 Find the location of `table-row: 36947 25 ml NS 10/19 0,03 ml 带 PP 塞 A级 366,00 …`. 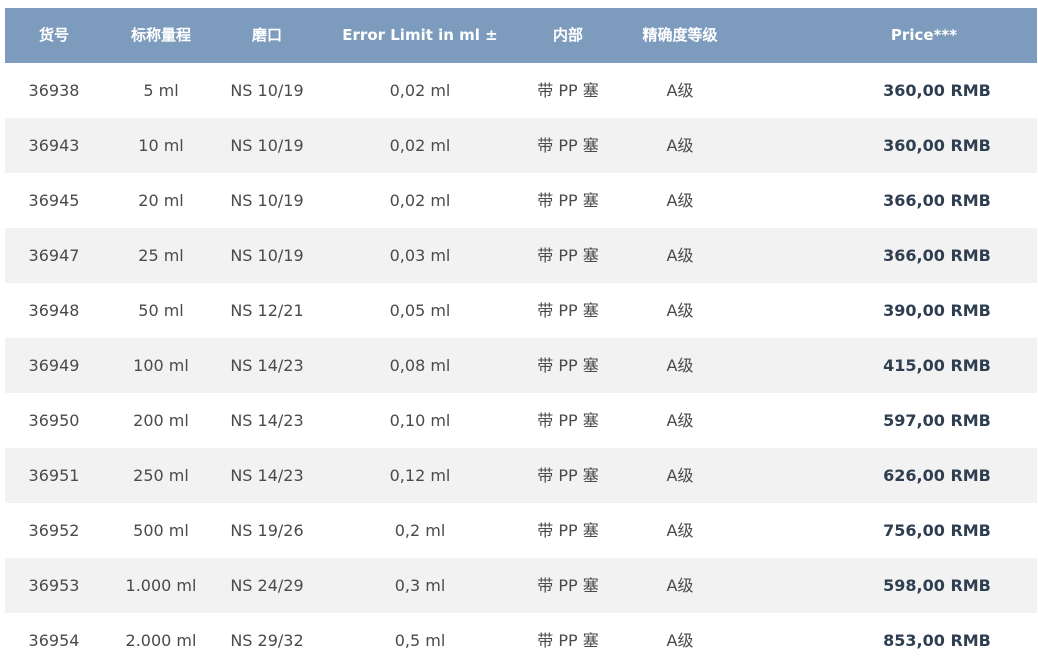

table-row: 36947 25 ml NS 10/19 0,03 ml 带 PP 塞 A级 366,00 … is located at coordinates (521, 255).